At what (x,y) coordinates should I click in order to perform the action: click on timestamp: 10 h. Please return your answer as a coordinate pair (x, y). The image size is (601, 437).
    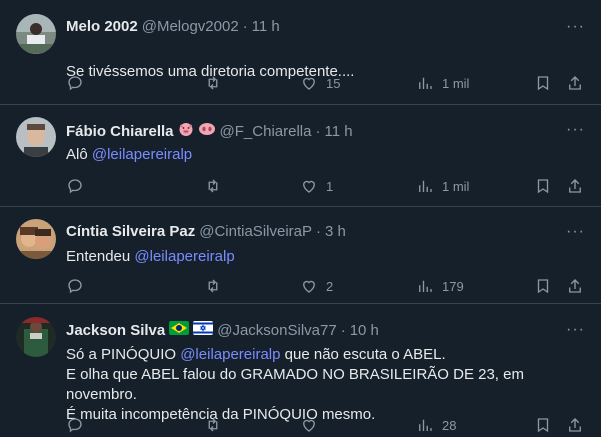
    Looking at the image, I should click on (364, 330).